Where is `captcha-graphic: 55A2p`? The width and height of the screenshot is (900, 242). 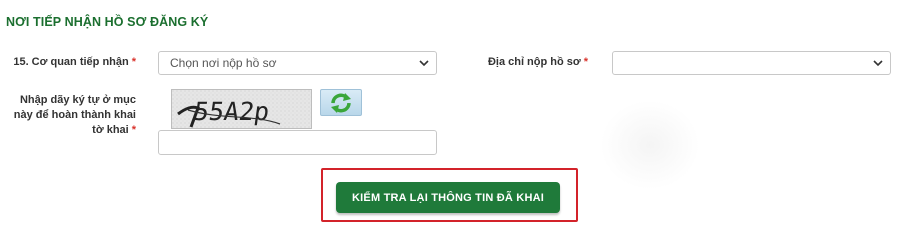
captcha-graphic: 55A2p is located at coordinates (241, 109).